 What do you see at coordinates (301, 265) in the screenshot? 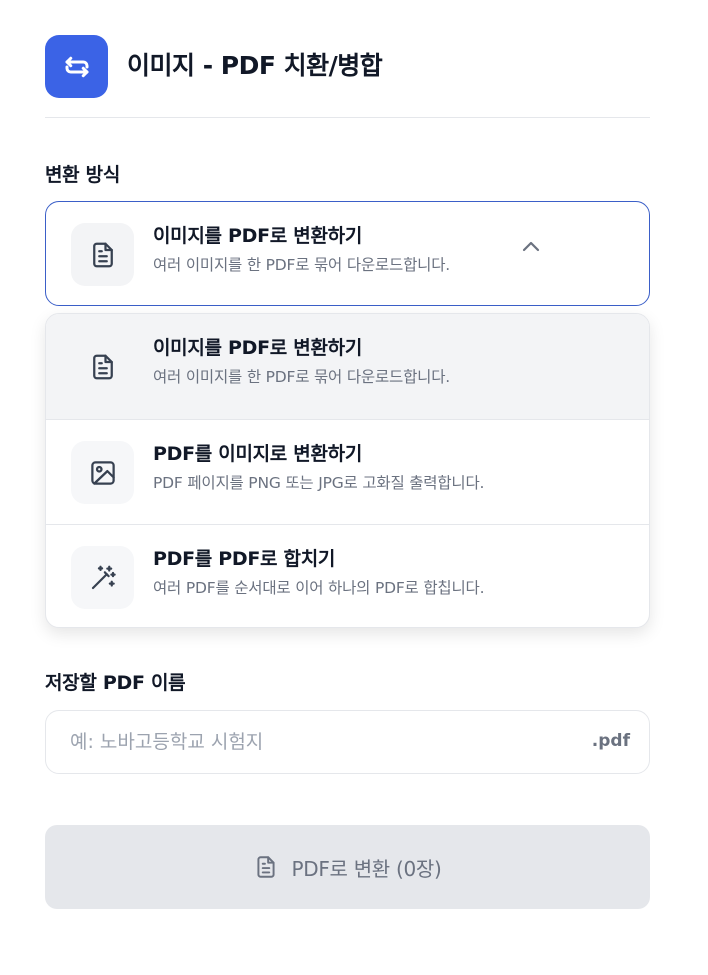
I see `selected-option-desc: 여러 이미지를 한 PDF로 묶어 다운로드합니다.` at bounding box center [301, 265].